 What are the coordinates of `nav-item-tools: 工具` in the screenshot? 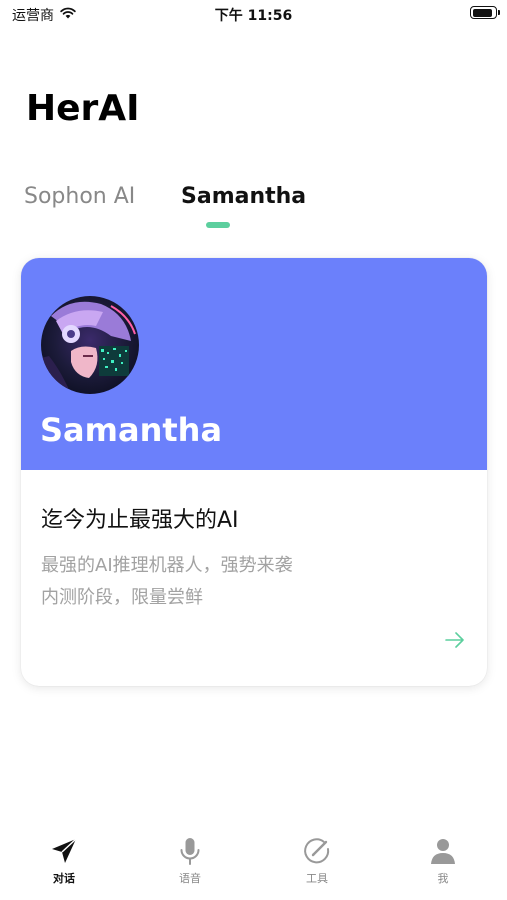 It's located at (317, 861).